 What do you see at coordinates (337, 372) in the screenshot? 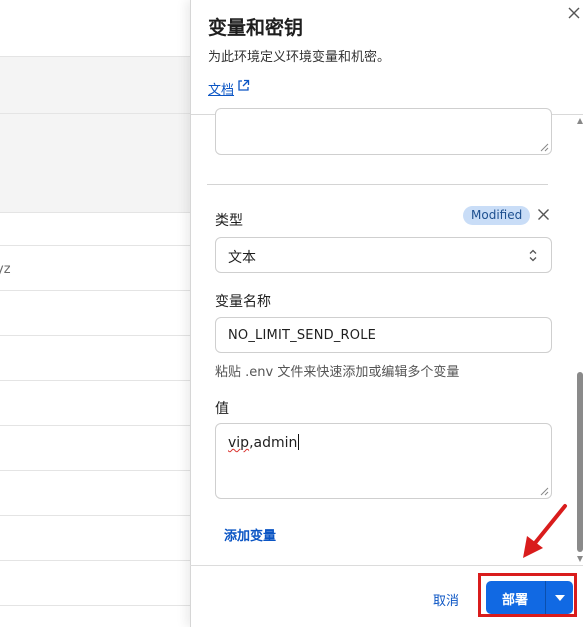
I see `env-hint: 粘贴 .env 文件来快速添加或编辑多个变量` at bounding box center [337, 372].